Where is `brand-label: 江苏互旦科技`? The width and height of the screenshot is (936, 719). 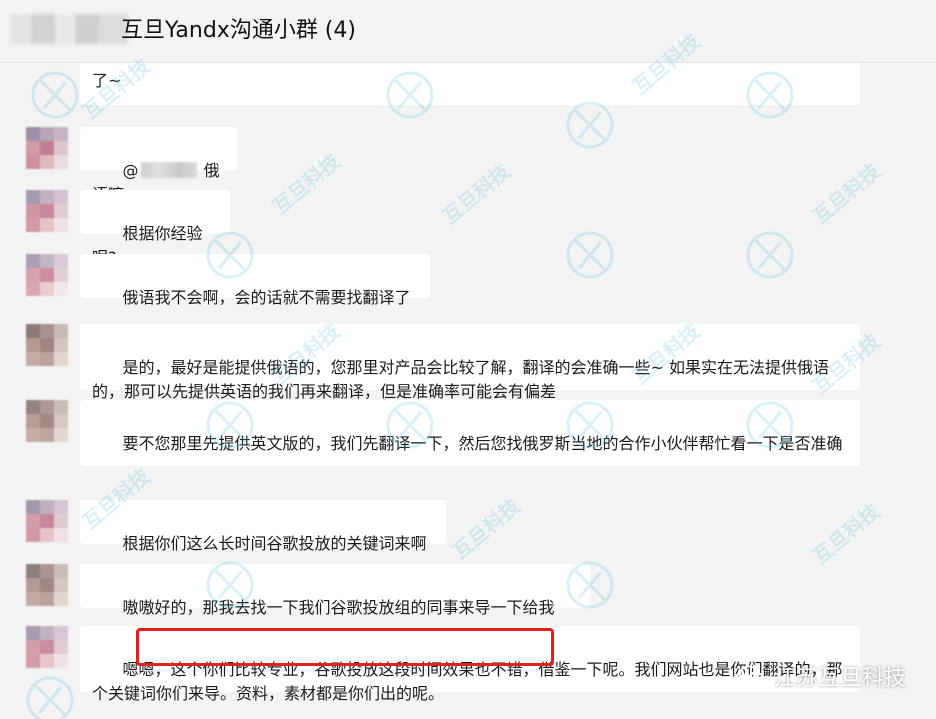 brand-label: 江苏互旦科技 is located at coordinates (839, 678).